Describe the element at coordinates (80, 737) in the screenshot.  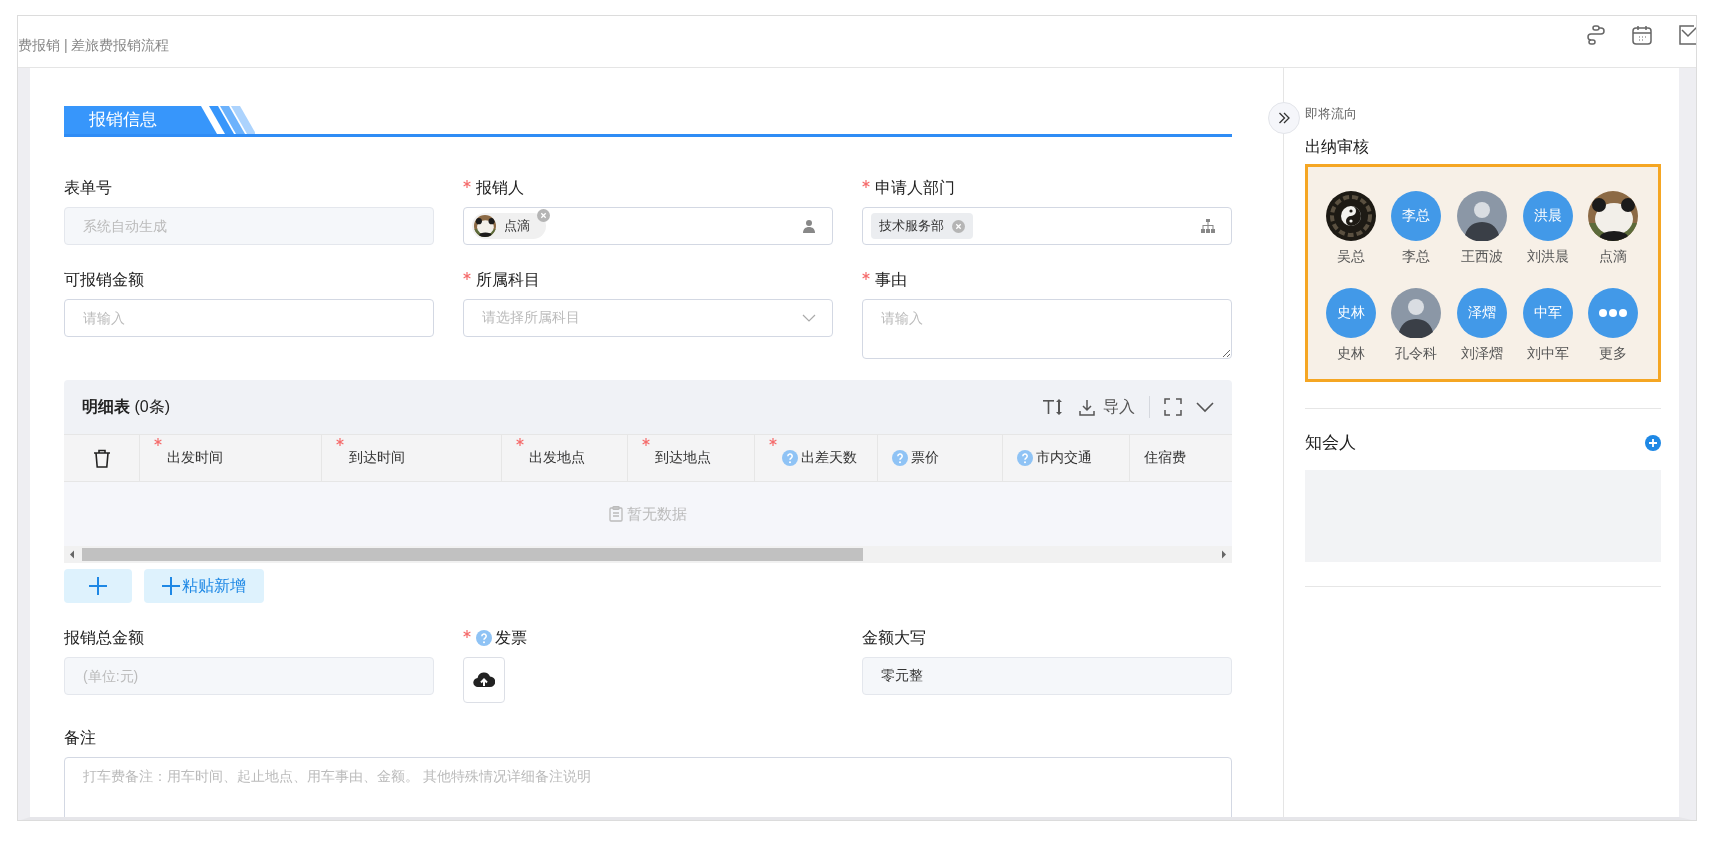
I see `field-label: 备注` at that location.